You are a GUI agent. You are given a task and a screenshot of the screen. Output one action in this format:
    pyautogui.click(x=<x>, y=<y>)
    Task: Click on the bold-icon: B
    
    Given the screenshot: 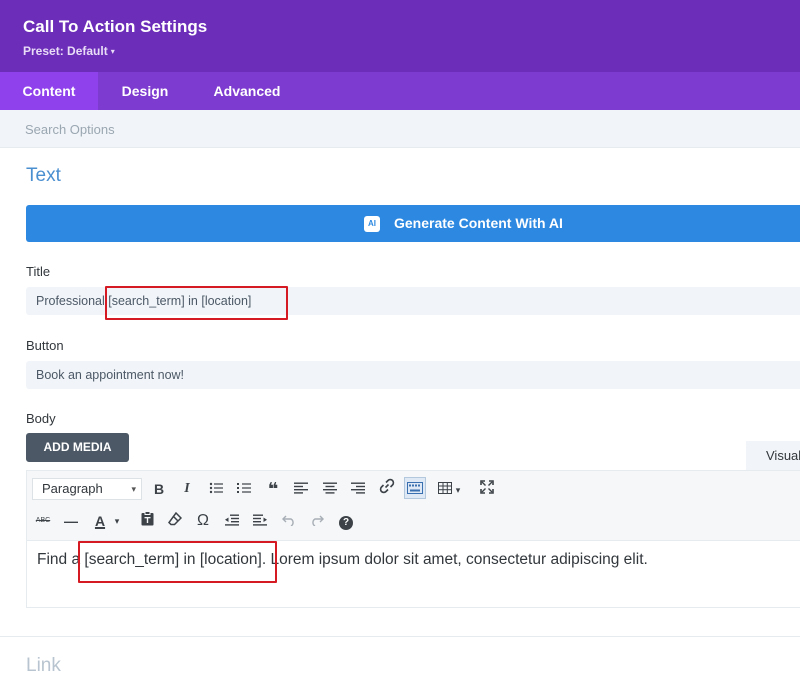 What is the action you would take?
    pyautogui.click(x=159, y=489)
    